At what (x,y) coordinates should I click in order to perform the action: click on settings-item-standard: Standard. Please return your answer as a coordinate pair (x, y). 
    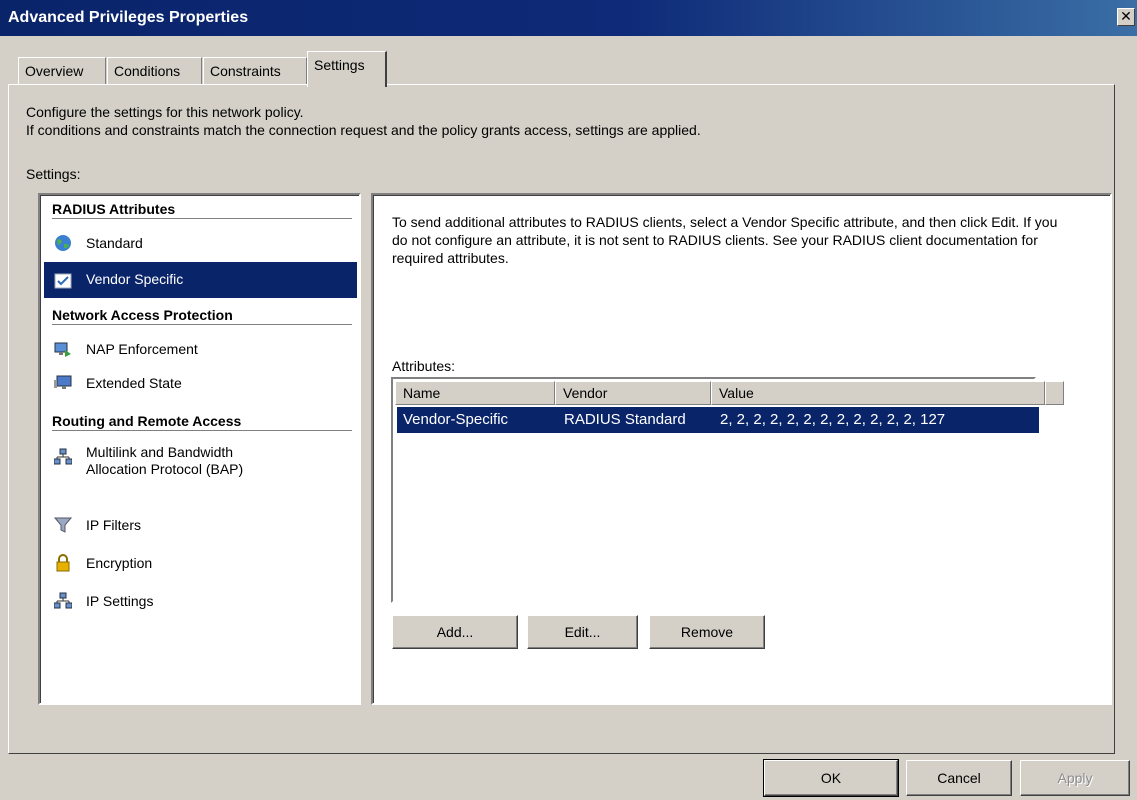
    Looking at the image, I should click on (200, 244).